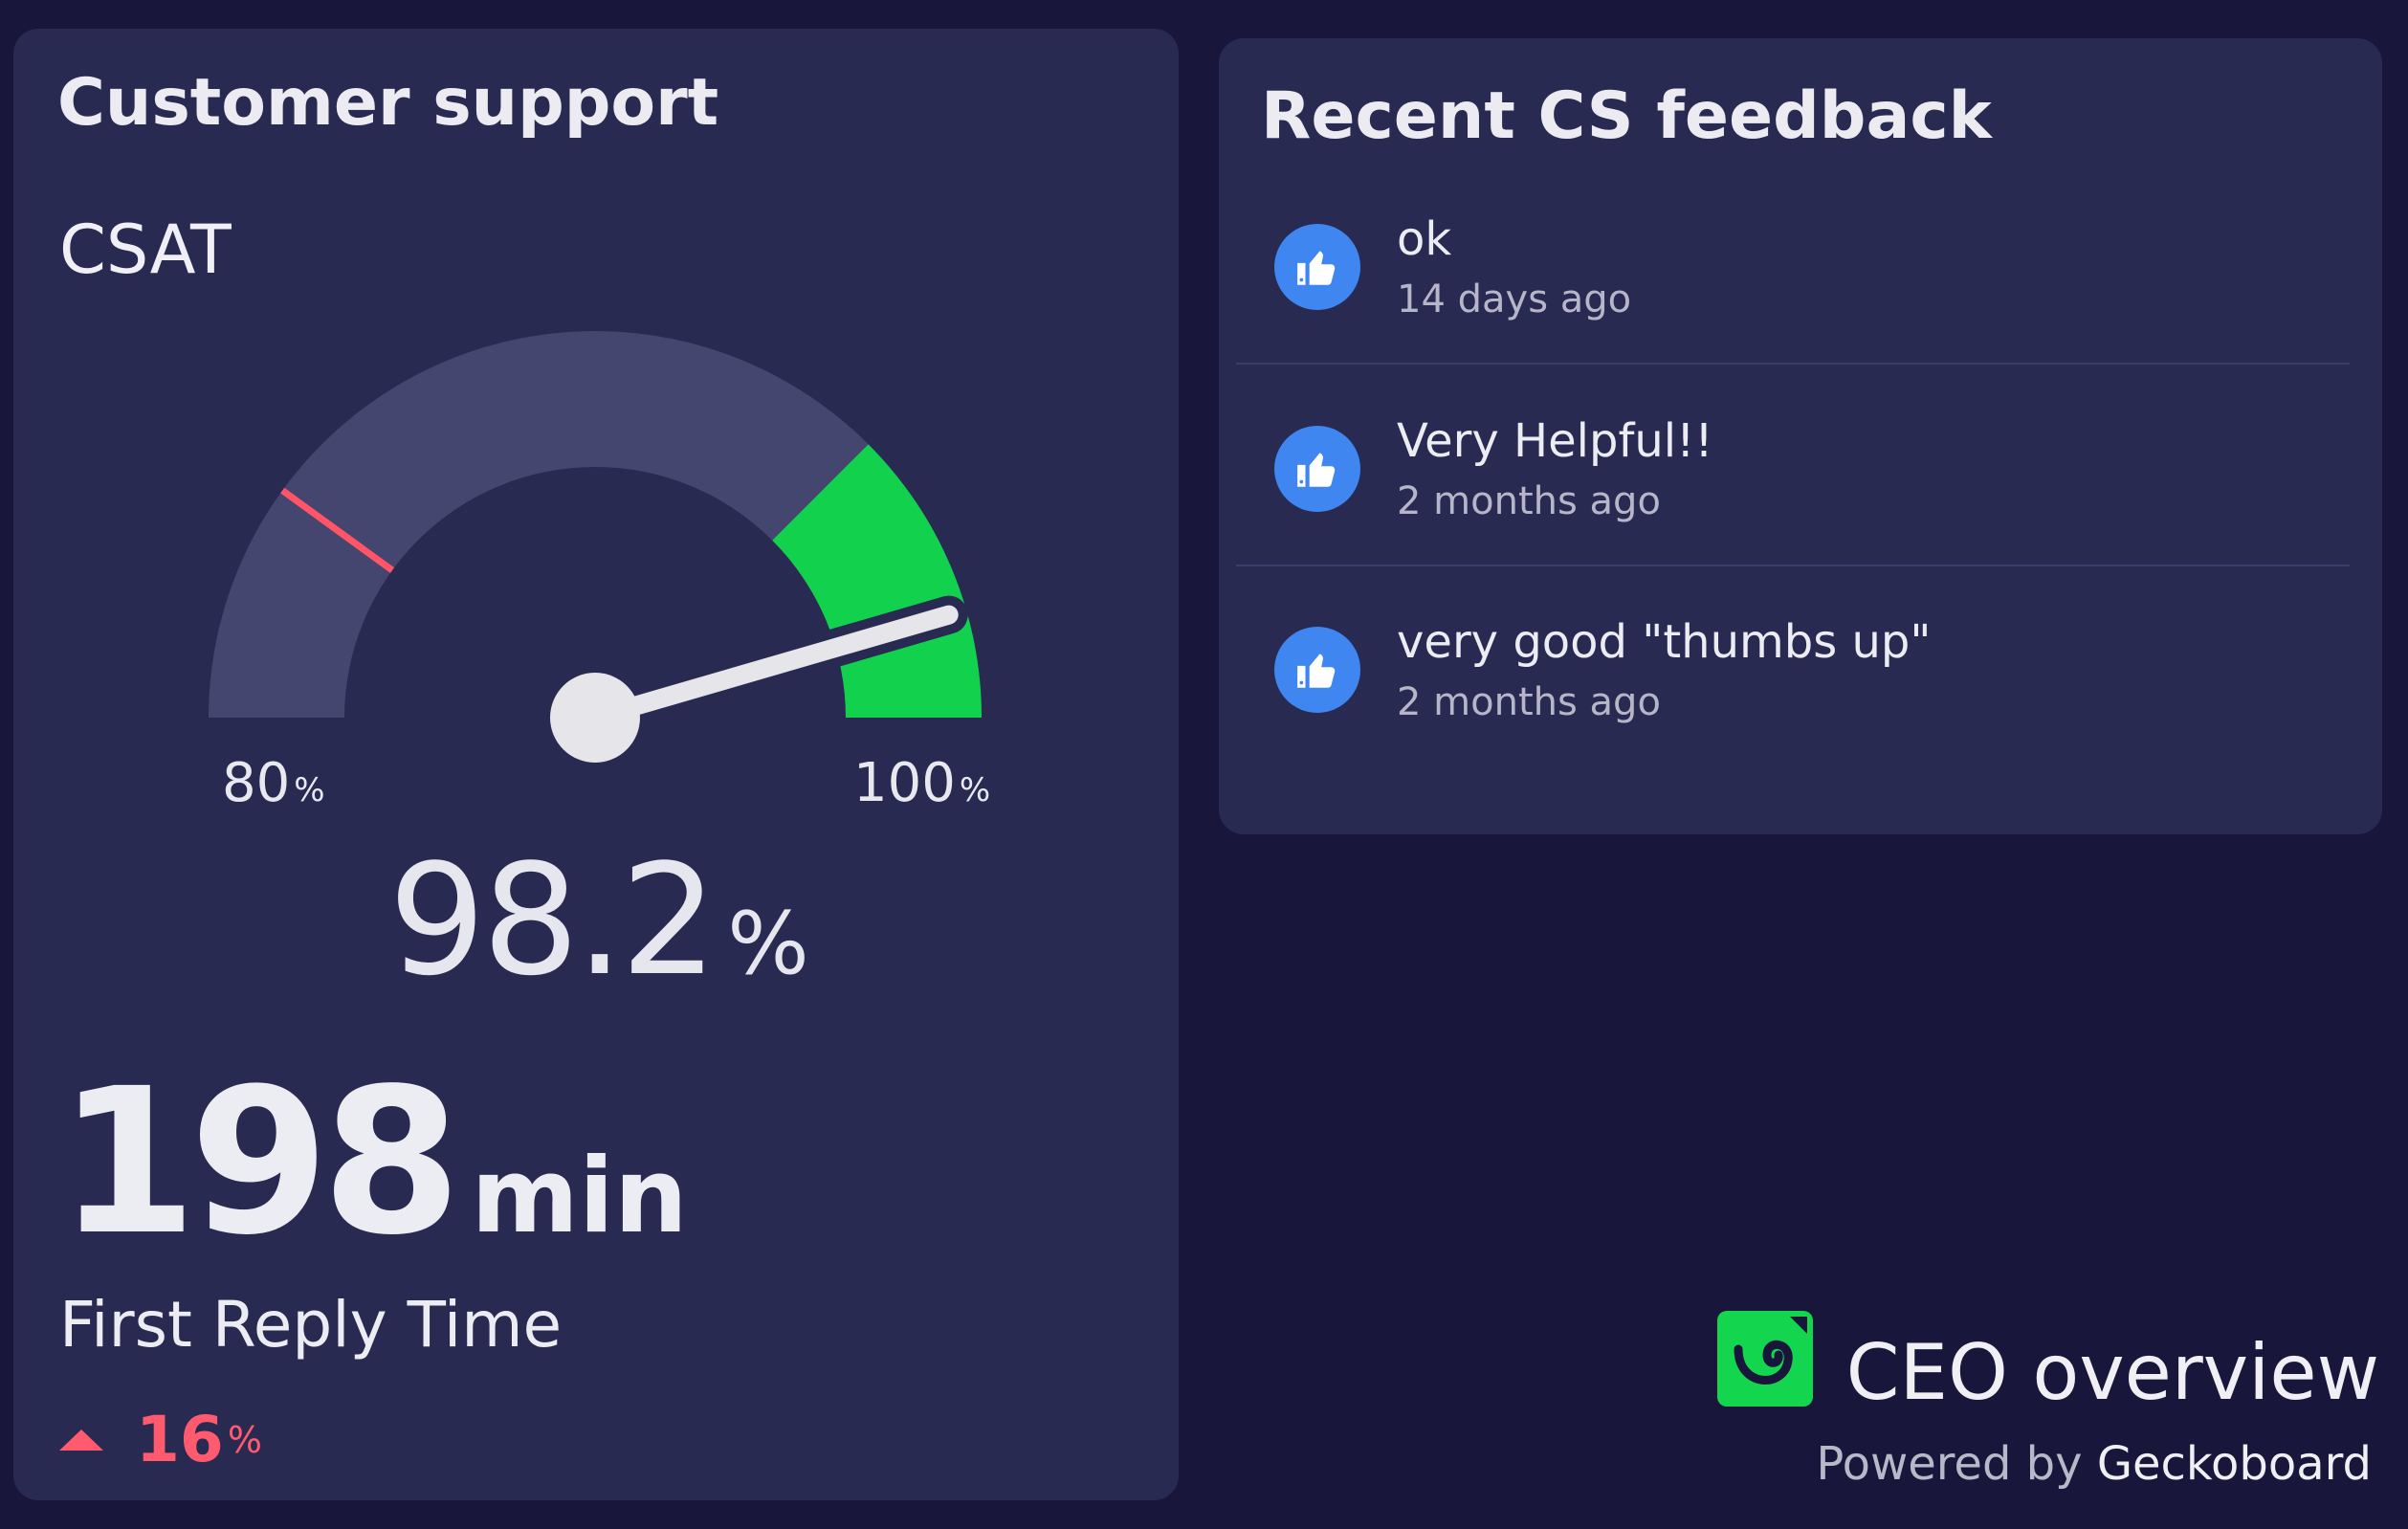 This screenshot has width=2408, height=1529. Describe the element at coordinates (81, 1440) in the screenshot. I see `trend-up-icon` at that location.